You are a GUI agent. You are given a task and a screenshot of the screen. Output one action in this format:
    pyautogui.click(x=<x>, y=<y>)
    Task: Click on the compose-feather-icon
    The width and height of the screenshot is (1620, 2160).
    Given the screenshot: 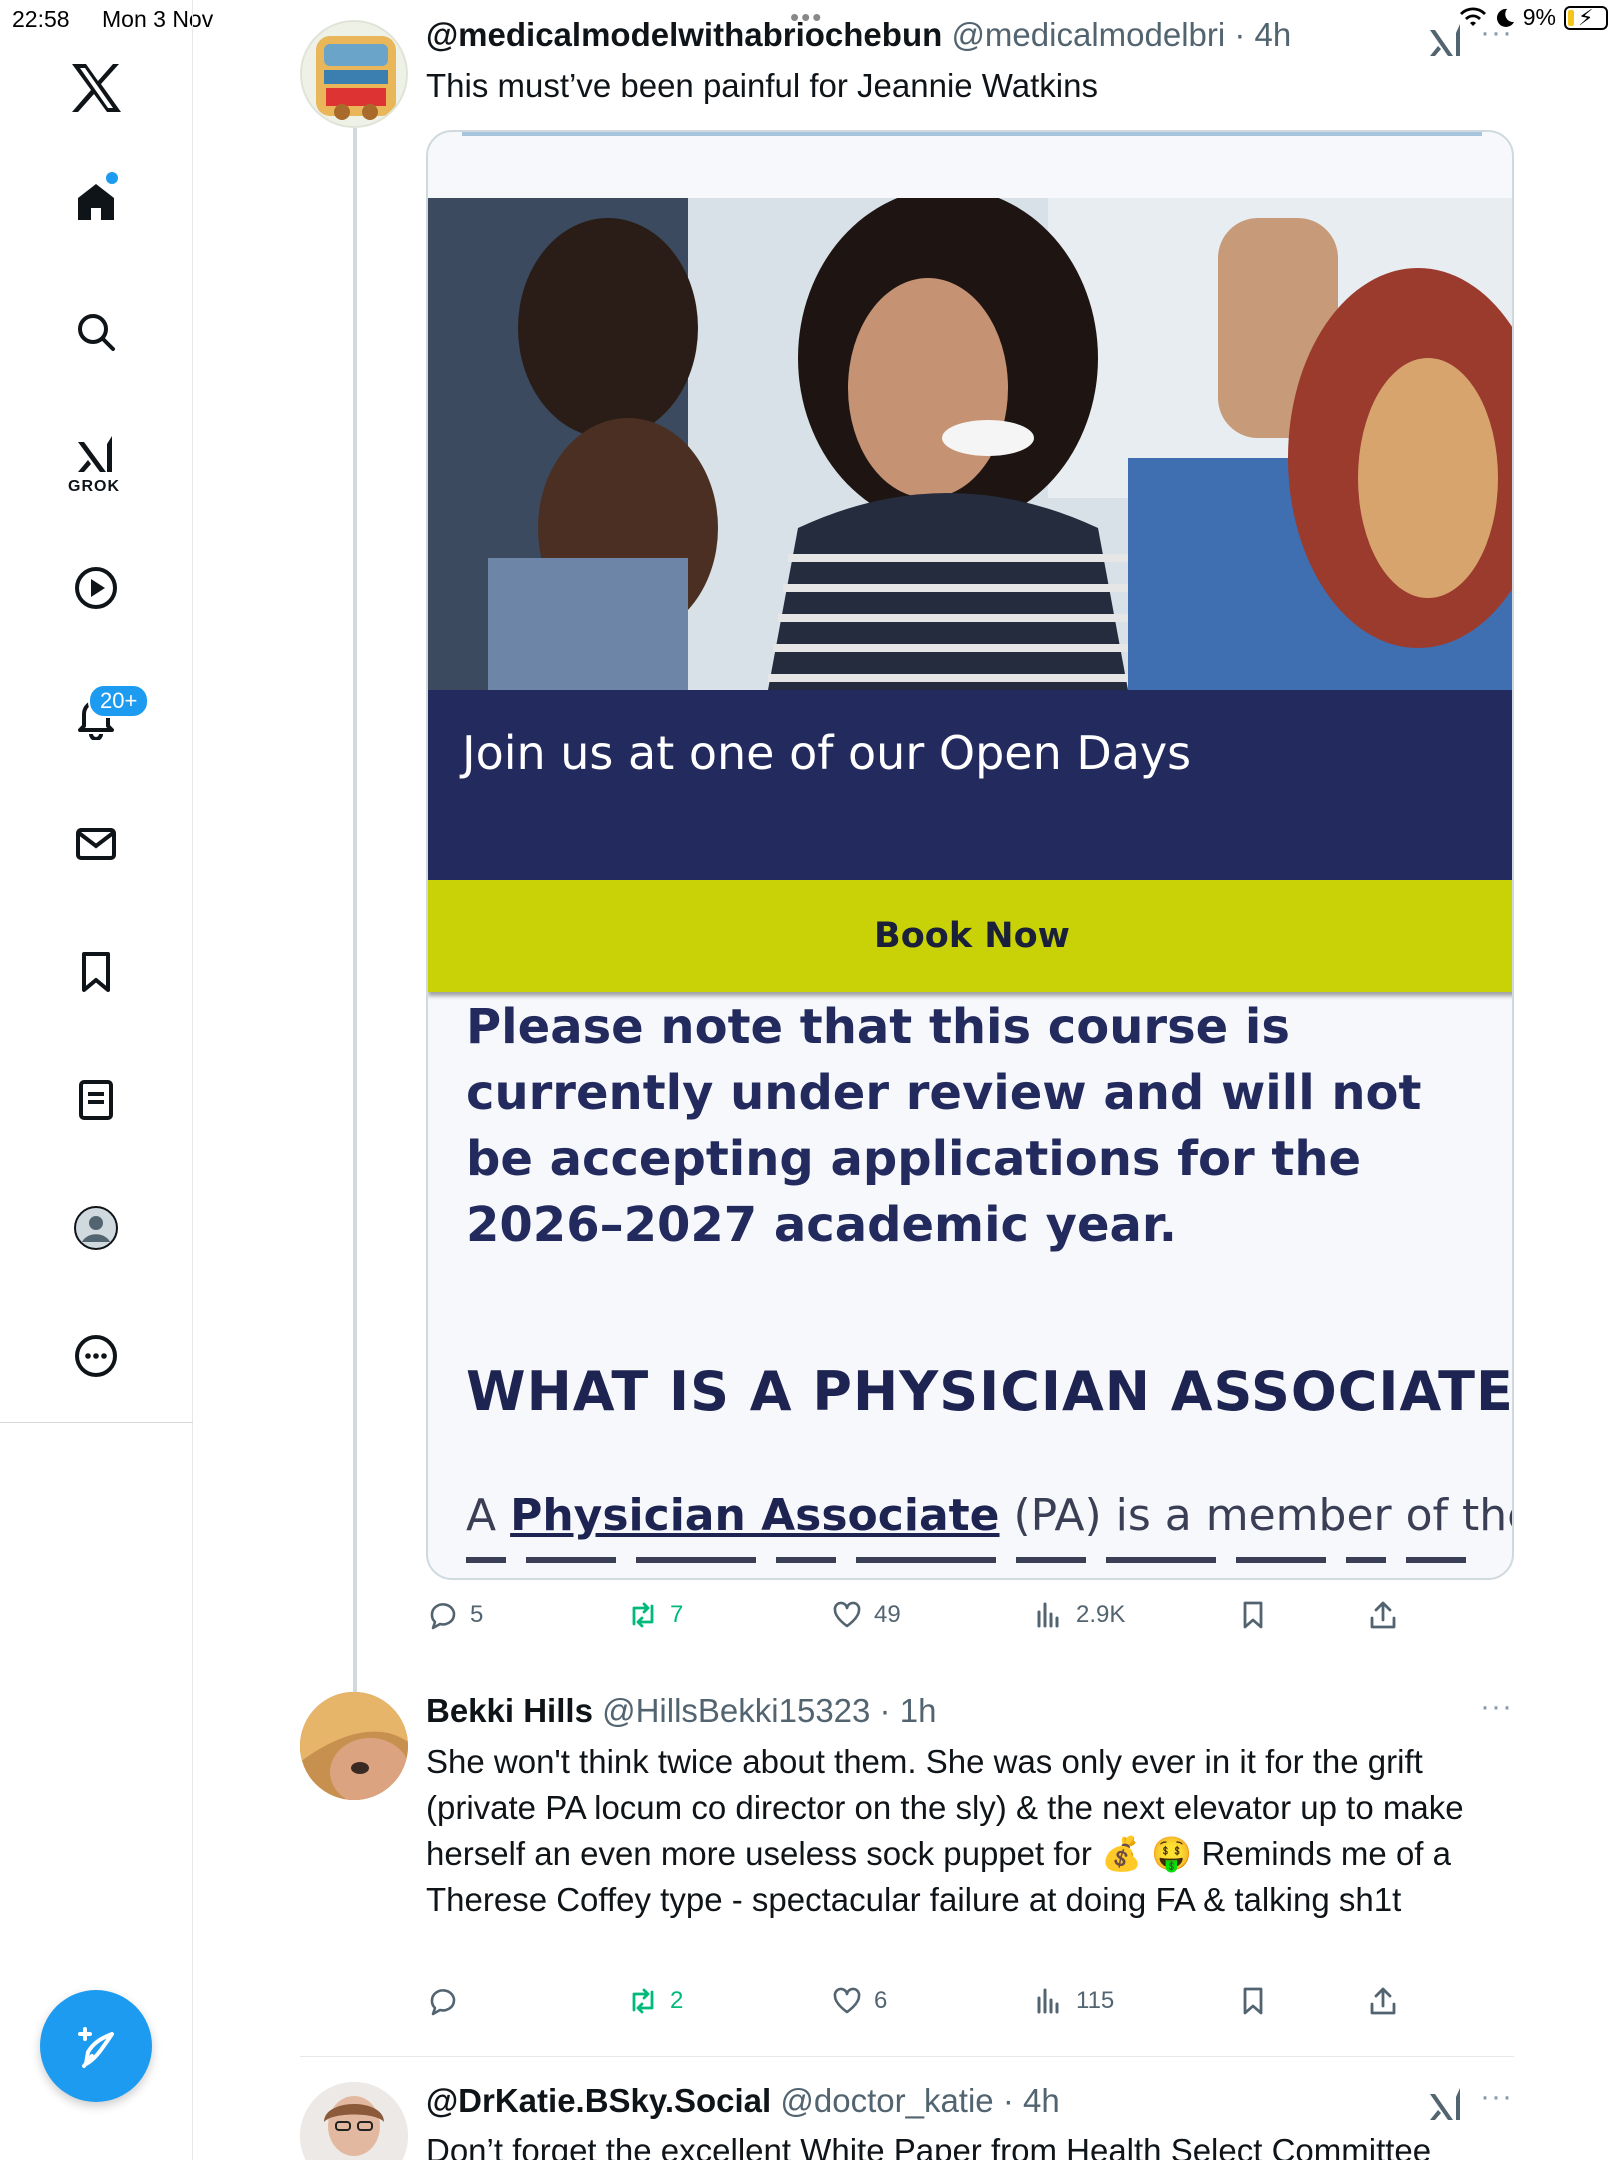 What is the action you would take?
    pyautogui.click(x=96, y=2047)
    